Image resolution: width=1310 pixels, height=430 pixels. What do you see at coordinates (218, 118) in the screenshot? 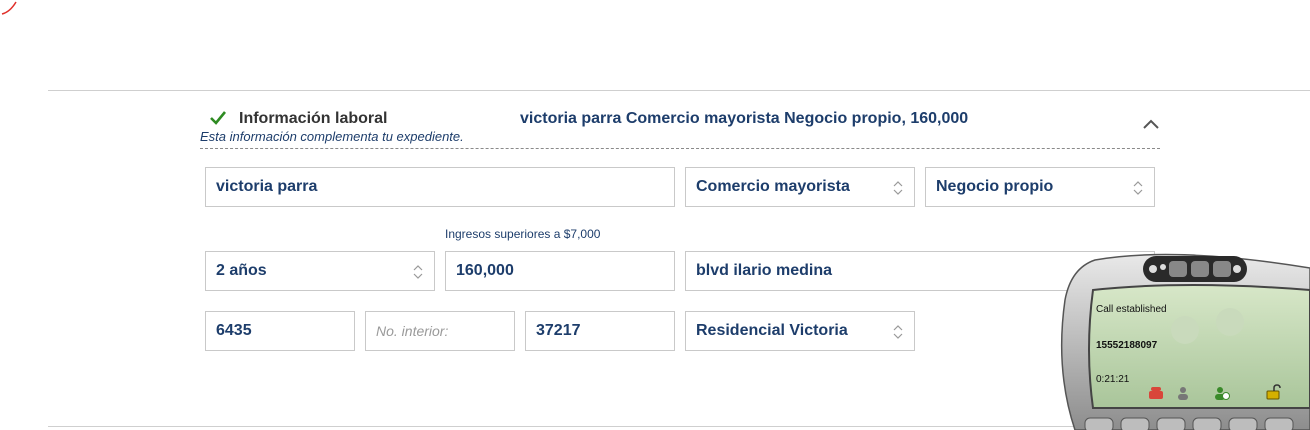
I see `check-icon` at bounding box center [218, 118].